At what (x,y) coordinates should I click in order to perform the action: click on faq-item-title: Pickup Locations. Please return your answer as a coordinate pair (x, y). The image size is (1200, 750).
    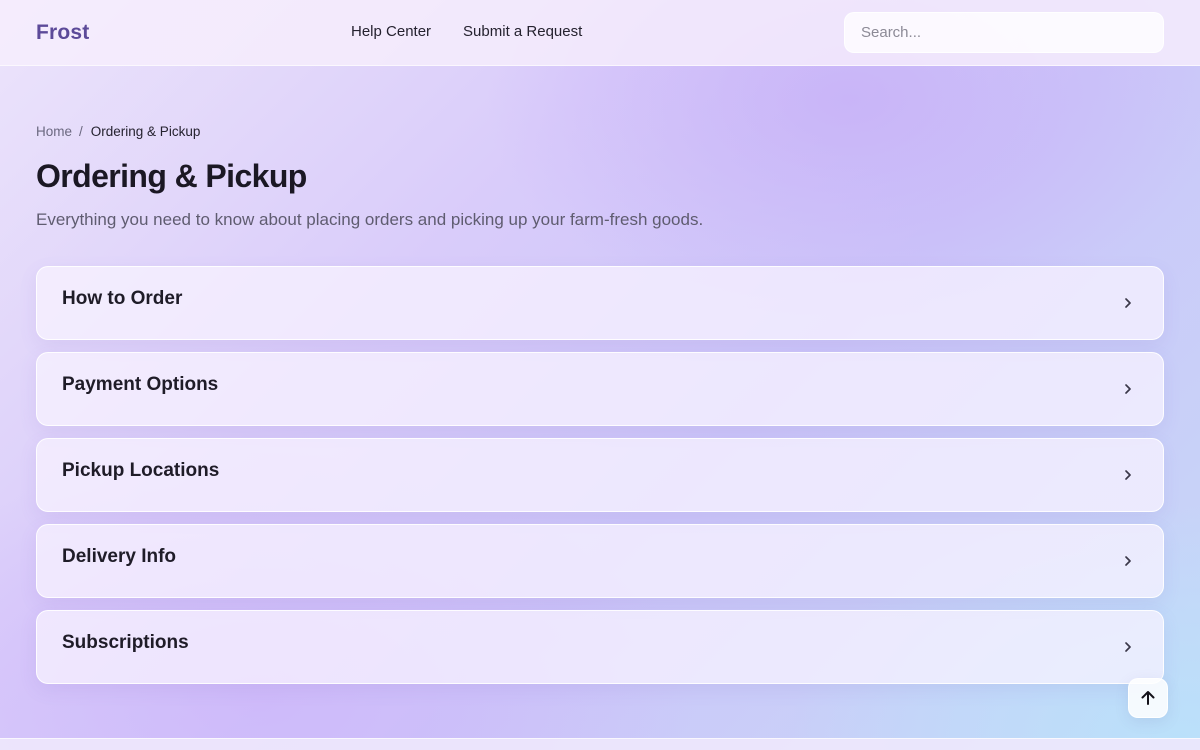
    Looking at the image, I should click on (141, 470).